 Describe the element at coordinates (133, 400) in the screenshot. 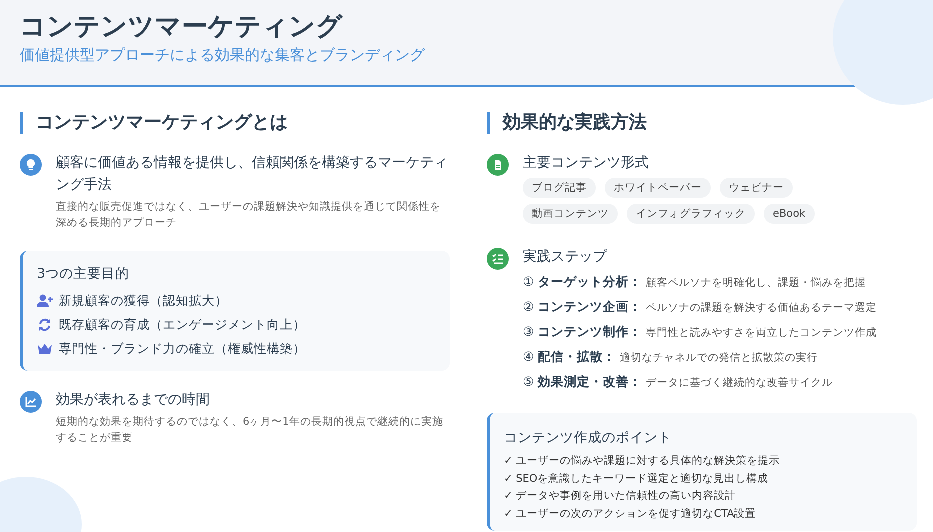

I see `timeline-title: 効果が表れるまでの時間` at that location.